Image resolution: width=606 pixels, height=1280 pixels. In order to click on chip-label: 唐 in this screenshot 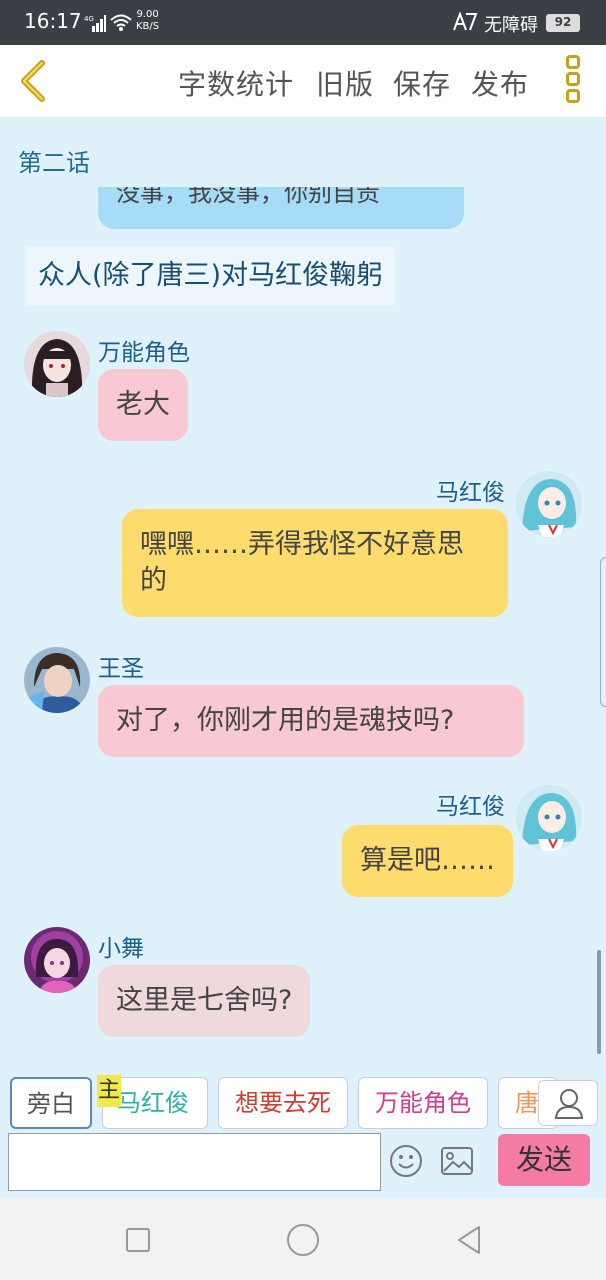, I will do `click(527, 1103)`.